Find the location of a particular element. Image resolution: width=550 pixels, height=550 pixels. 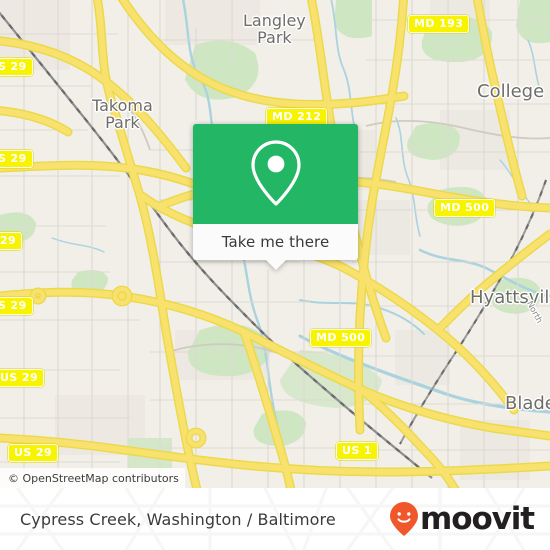

card-pointer-tail is located at coordinates (275, 264).